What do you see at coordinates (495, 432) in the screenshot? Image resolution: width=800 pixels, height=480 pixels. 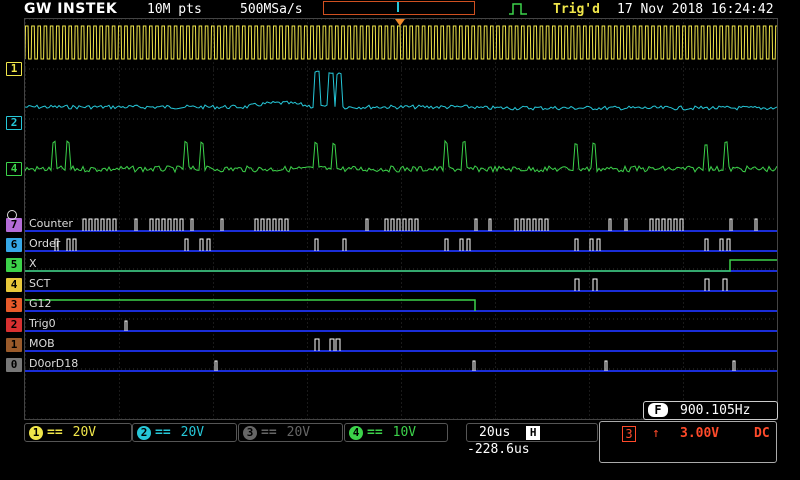 I see `timebase-scale: 20us` at bounding box center [495, 432].